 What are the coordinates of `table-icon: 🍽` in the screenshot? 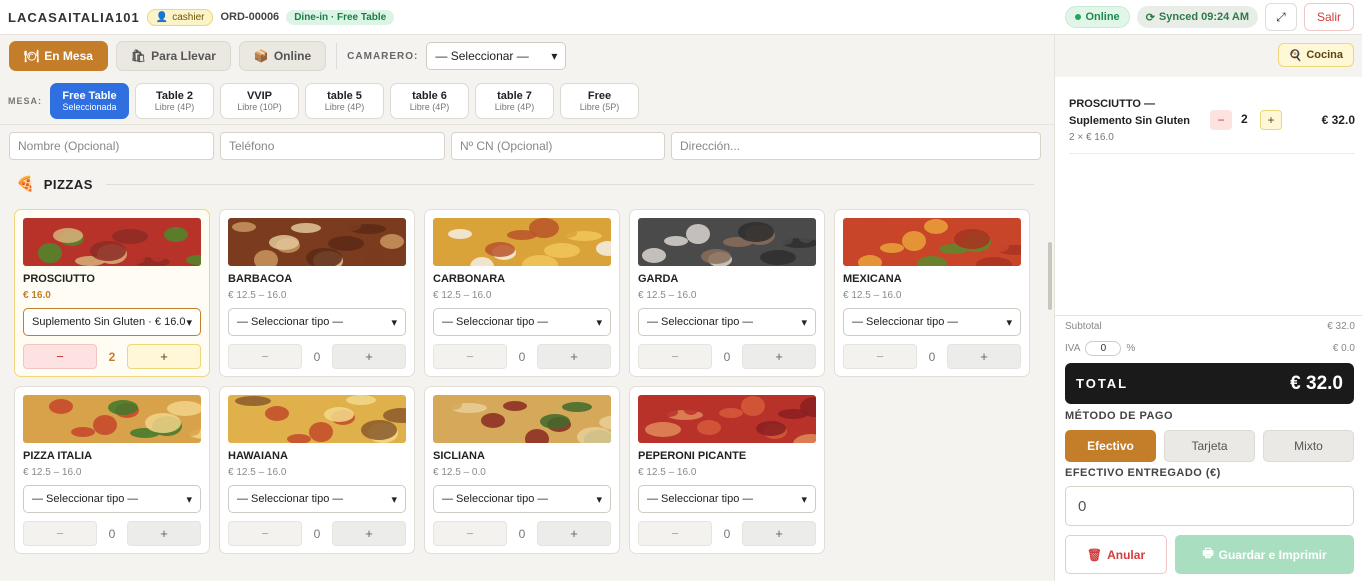 It's located at (32, 56).